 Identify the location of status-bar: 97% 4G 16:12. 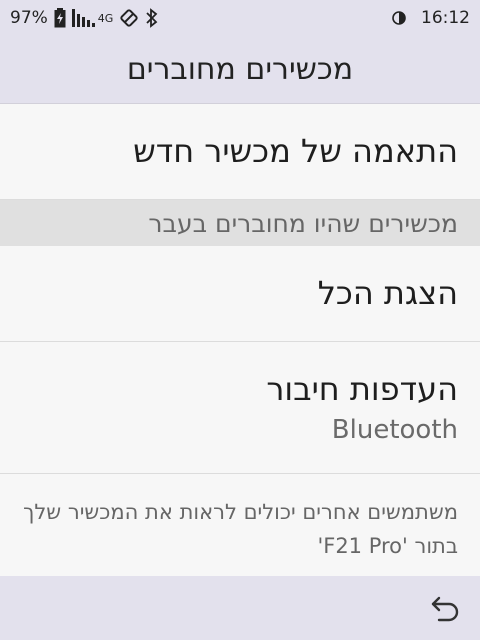
(240, 18).